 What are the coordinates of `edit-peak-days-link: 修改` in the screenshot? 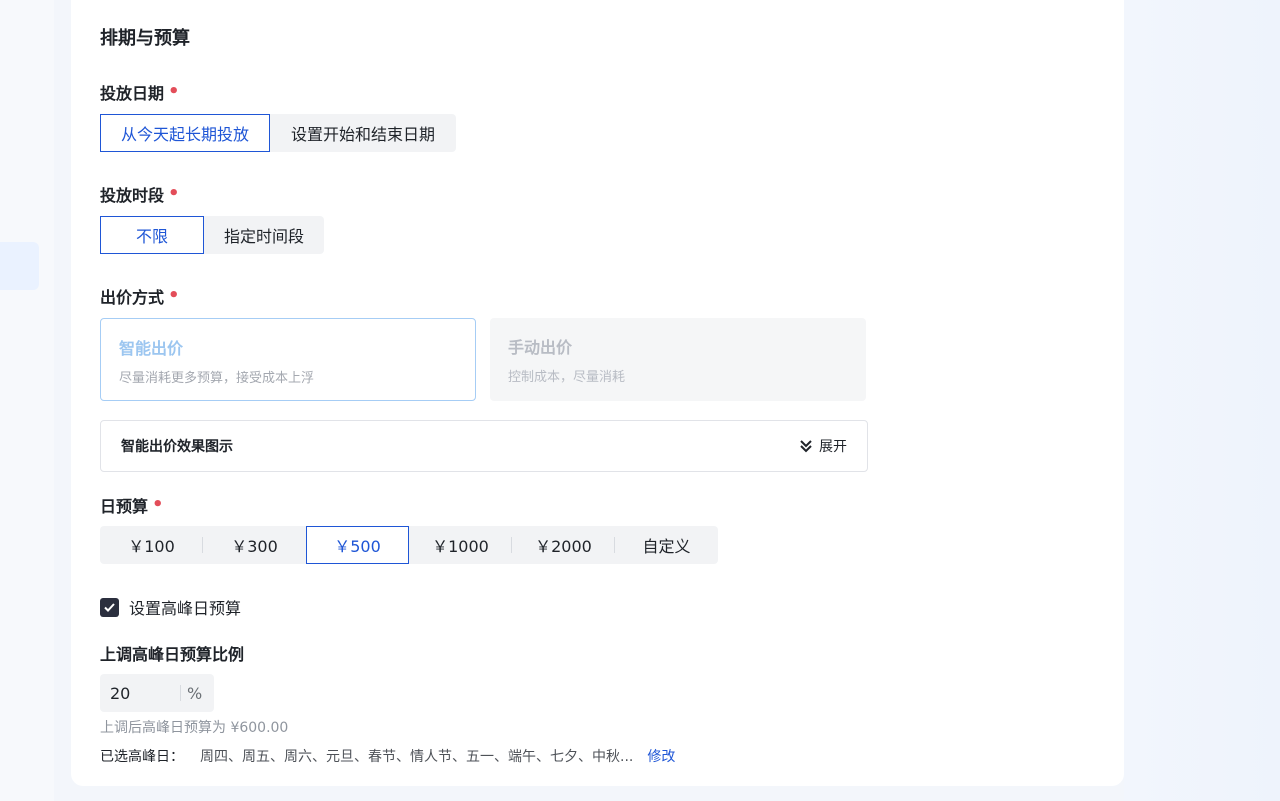 It's located at (661, 756).